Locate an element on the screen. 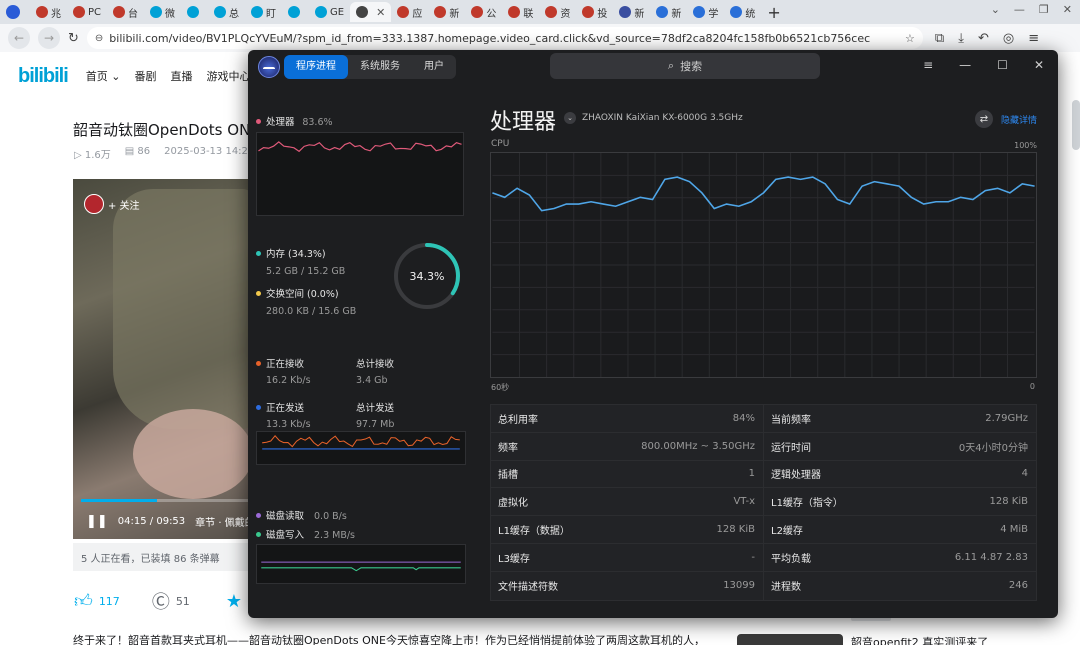 This screenshot has height=645, width=1080. cpu-mini-chart is located at coordinates (360, 174).